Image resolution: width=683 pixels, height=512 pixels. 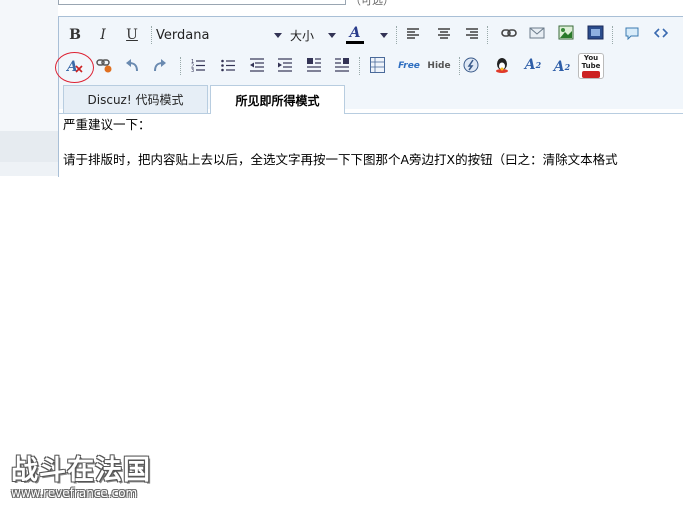 I want to click on left-panel-band-lower, so click(x=29, y=169).